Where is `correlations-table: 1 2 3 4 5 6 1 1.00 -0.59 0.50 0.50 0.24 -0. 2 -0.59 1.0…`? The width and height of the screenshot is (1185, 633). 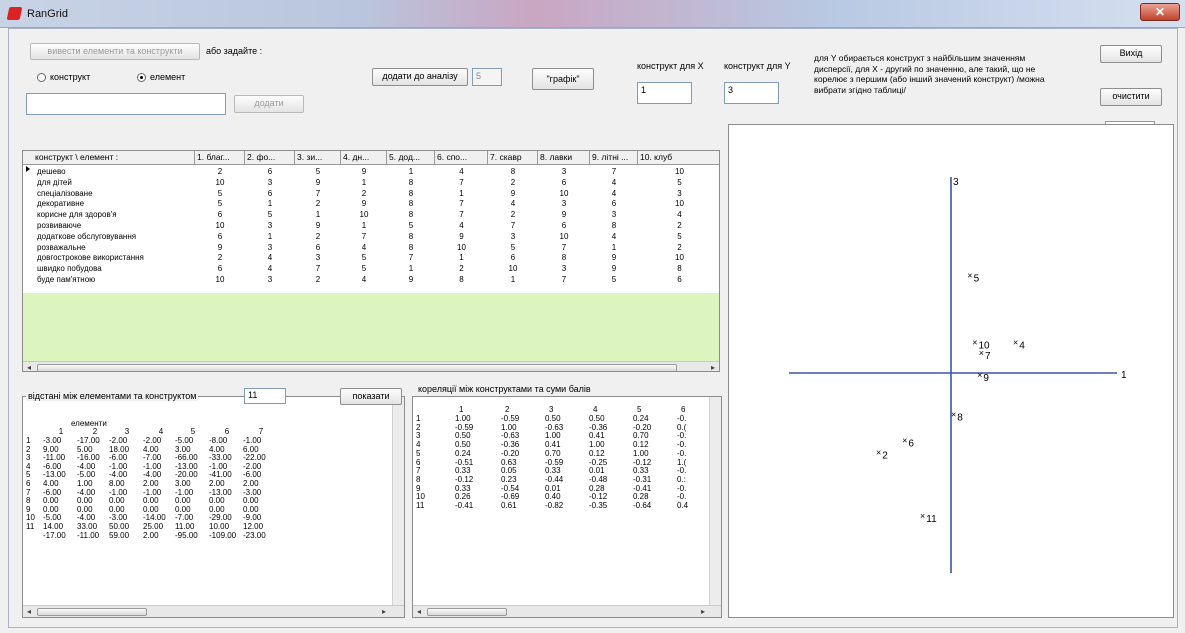
correlations-table: 1 2 3 4 5 6 1 1.00 -0.59 0.50 0.50 0.24 -0. 2 -0.59 1.0… is located at coordinates (567, 507).